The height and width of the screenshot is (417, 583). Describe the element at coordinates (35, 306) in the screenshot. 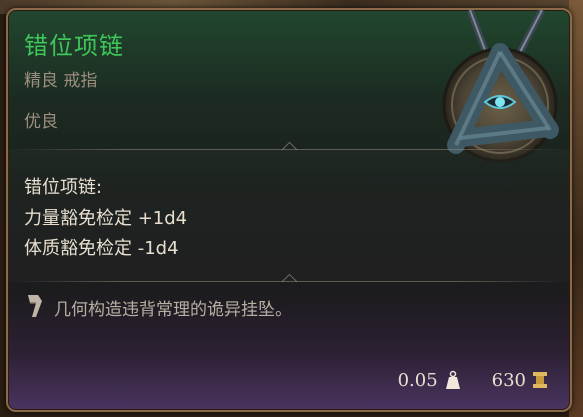

I see `quill-icon` at that location.